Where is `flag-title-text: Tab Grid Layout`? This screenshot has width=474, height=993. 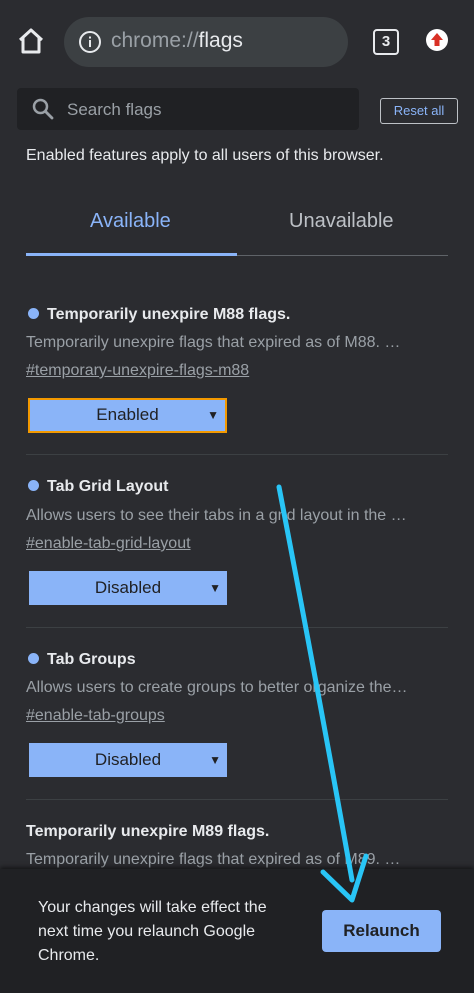 flag-title-text: Tab Grid Layout is located at coordinates (108, 486).